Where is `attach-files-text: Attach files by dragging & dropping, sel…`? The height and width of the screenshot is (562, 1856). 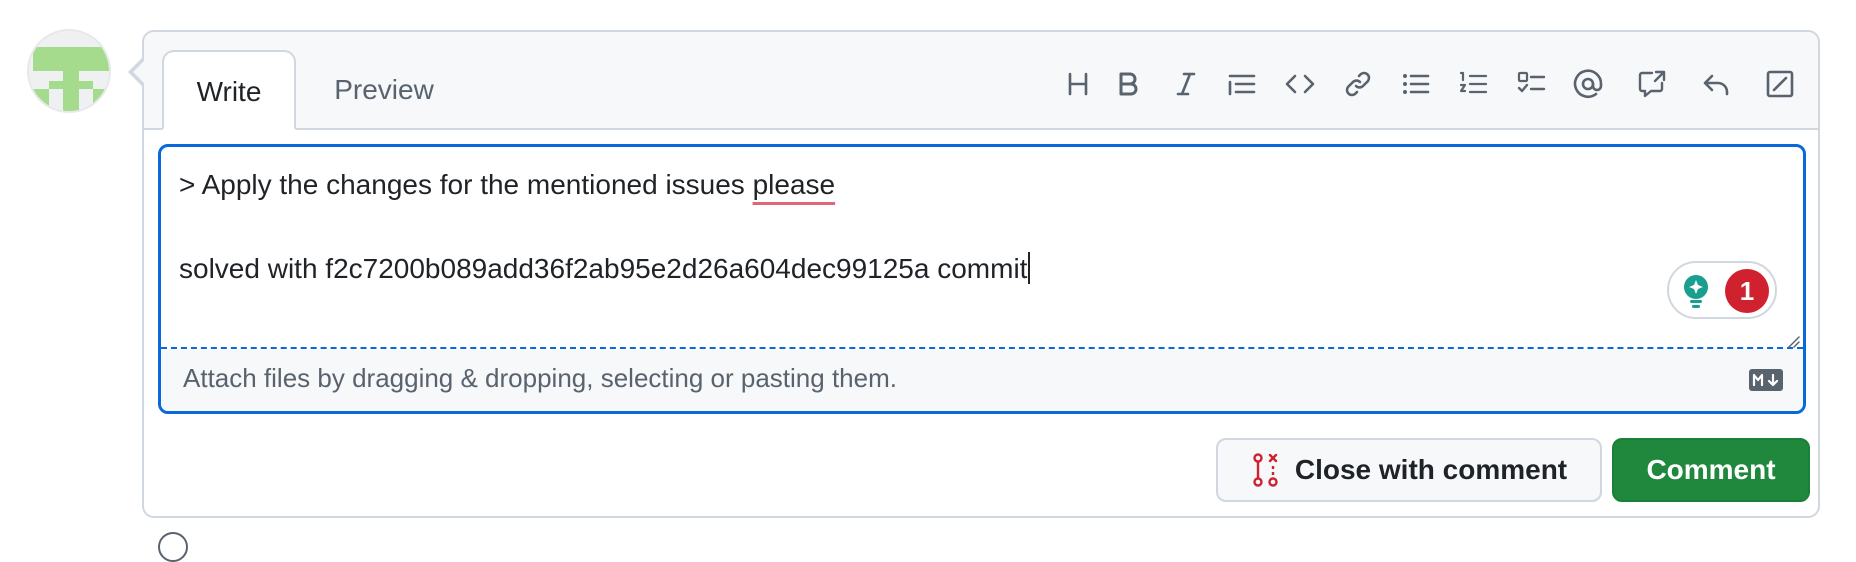
attach-files-text: Attach files by dragging & dropping, sel… is located at coordinates (540, 378).